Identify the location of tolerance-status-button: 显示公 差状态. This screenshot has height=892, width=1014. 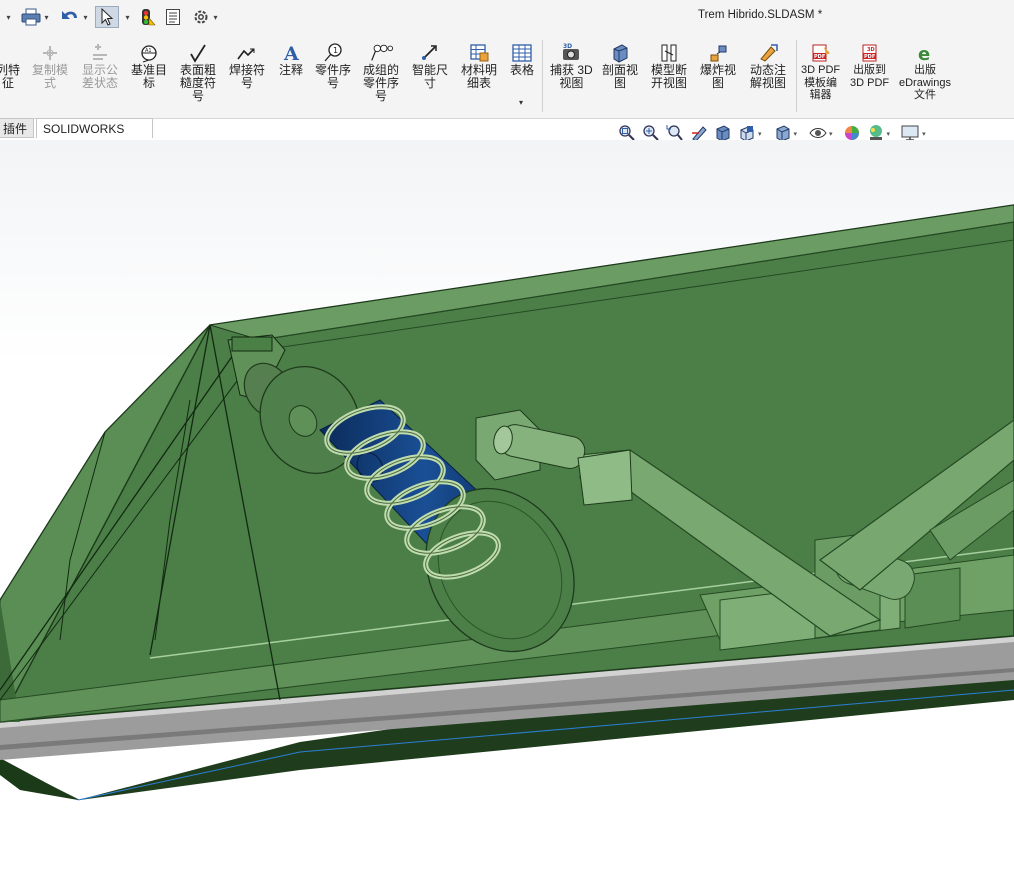
(100, 66).